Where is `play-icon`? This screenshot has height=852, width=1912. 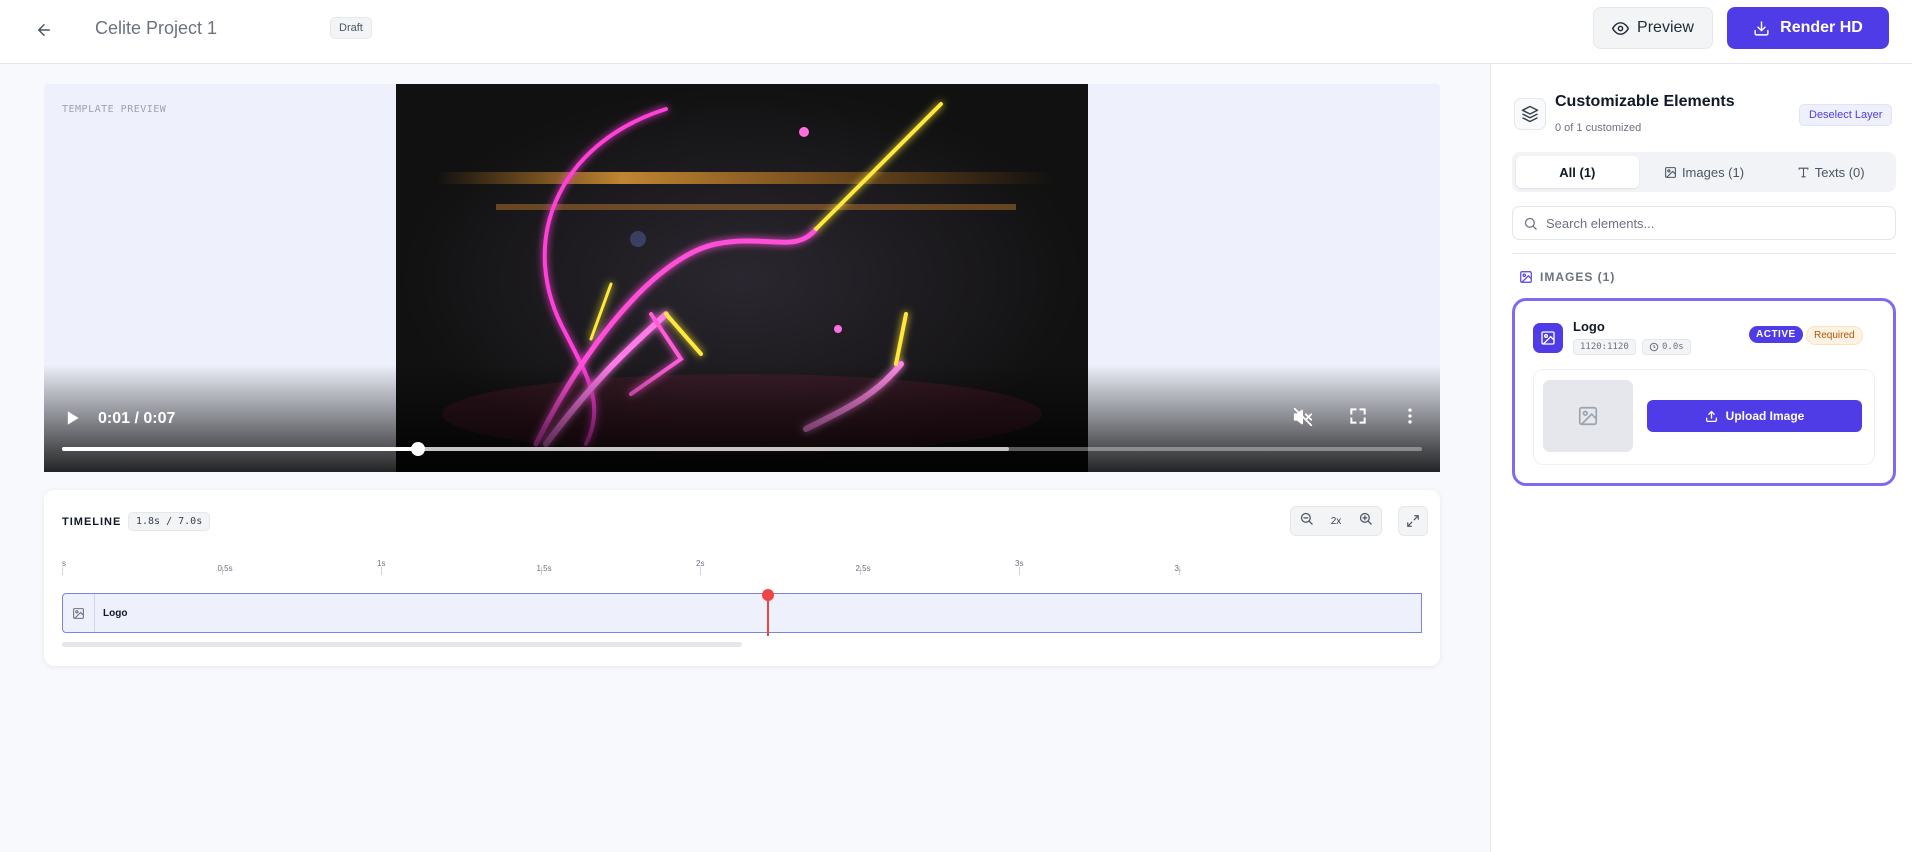
play-icon is located at coordinates (72, 418).